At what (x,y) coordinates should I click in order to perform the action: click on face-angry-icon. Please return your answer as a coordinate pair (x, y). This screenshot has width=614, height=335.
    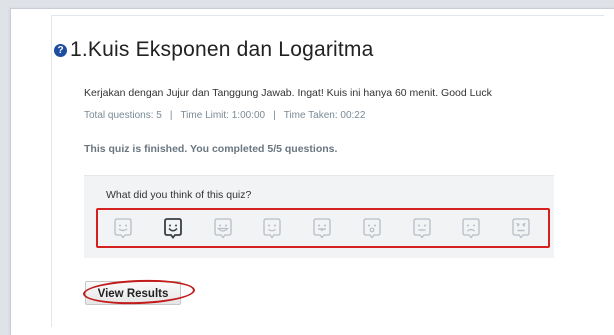
    Looking at the image, I should click on (521, 228).